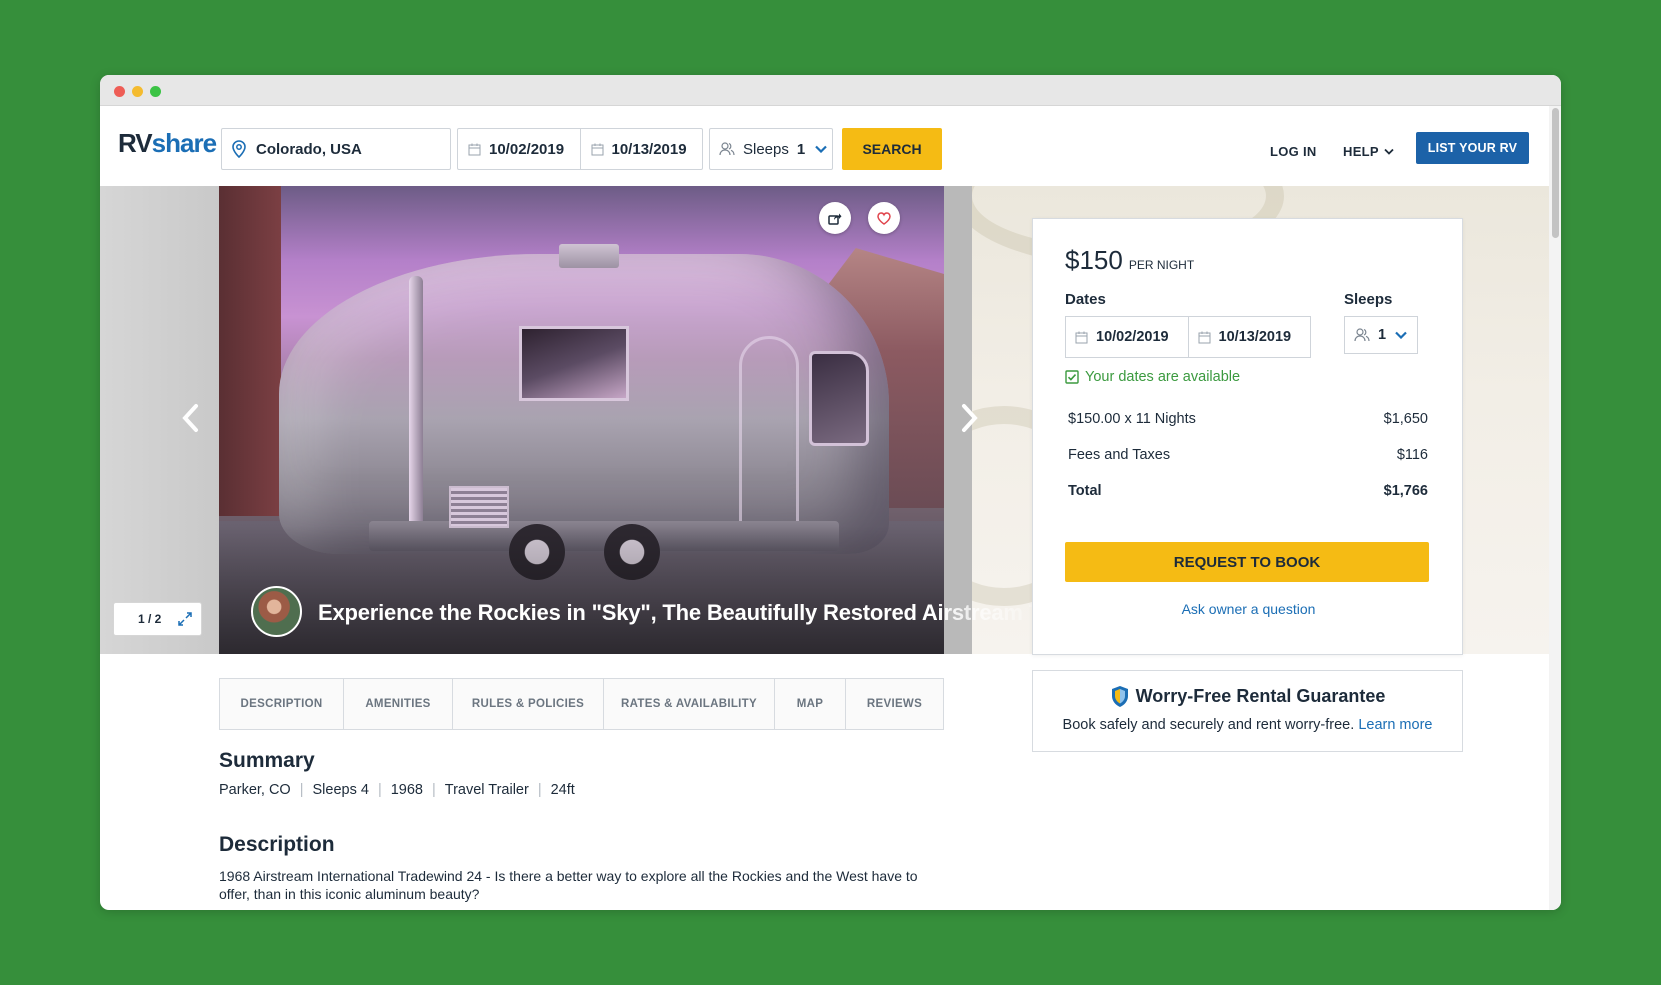 The width and height of the screenshot is (1661, 985). Describe the element at coordinates (250, 351) in the screenshot. I see `photo-house` at that location.